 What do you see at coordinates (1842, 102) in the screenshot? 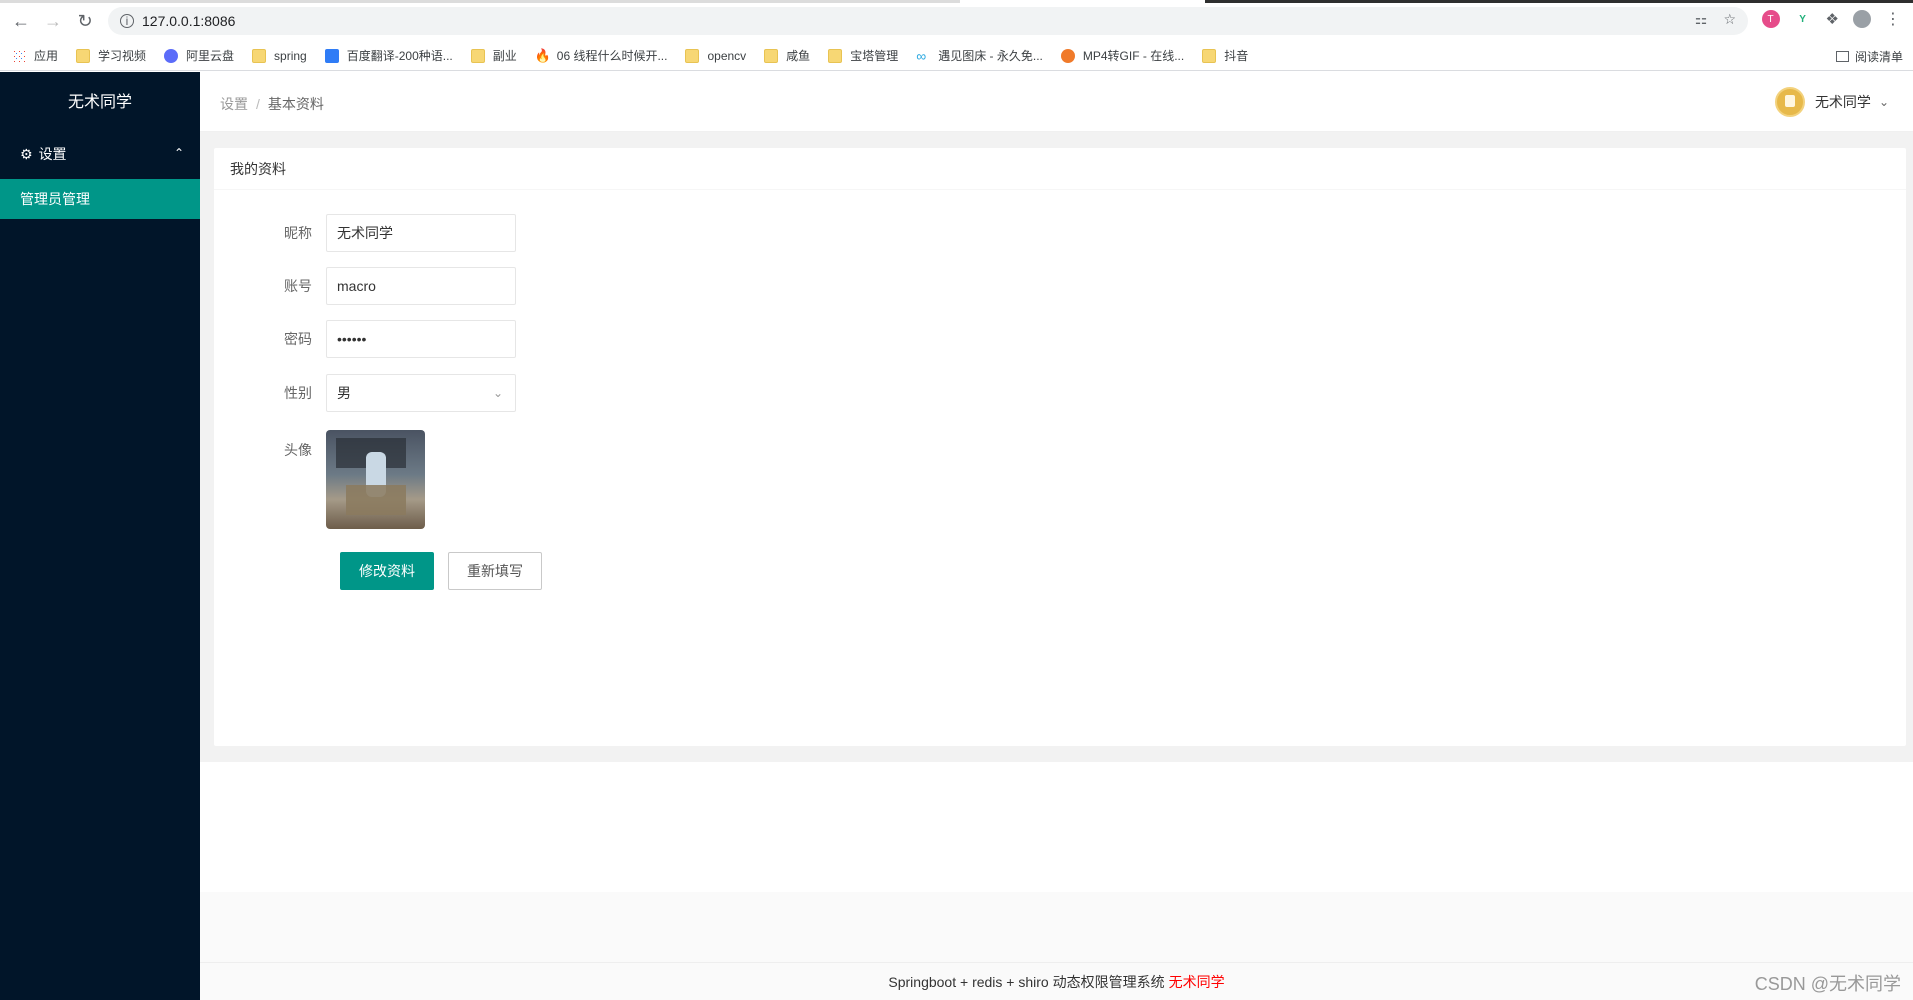
I see `user-name: 无术同学` at bounding box center [1842, 102].